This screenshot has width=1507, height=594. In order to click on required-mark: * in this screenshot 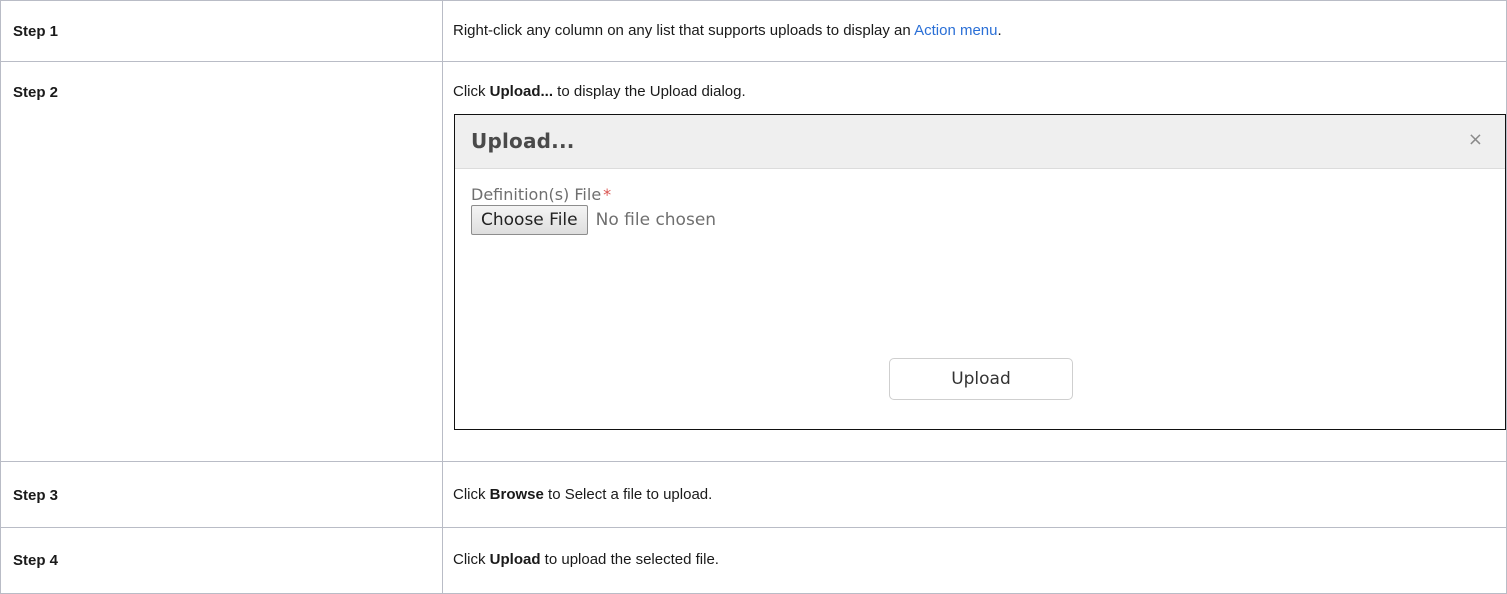, I will do `click(607, 194)`.